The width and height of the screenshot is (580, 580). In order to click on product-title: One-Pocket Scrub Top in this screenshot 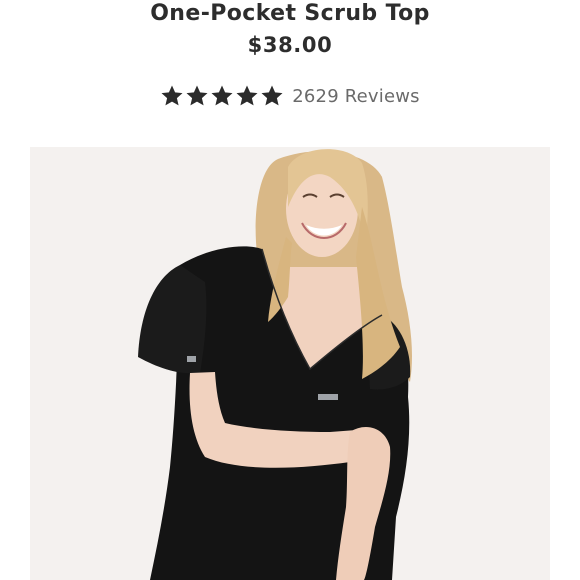, I will do `click(290, 13)`.